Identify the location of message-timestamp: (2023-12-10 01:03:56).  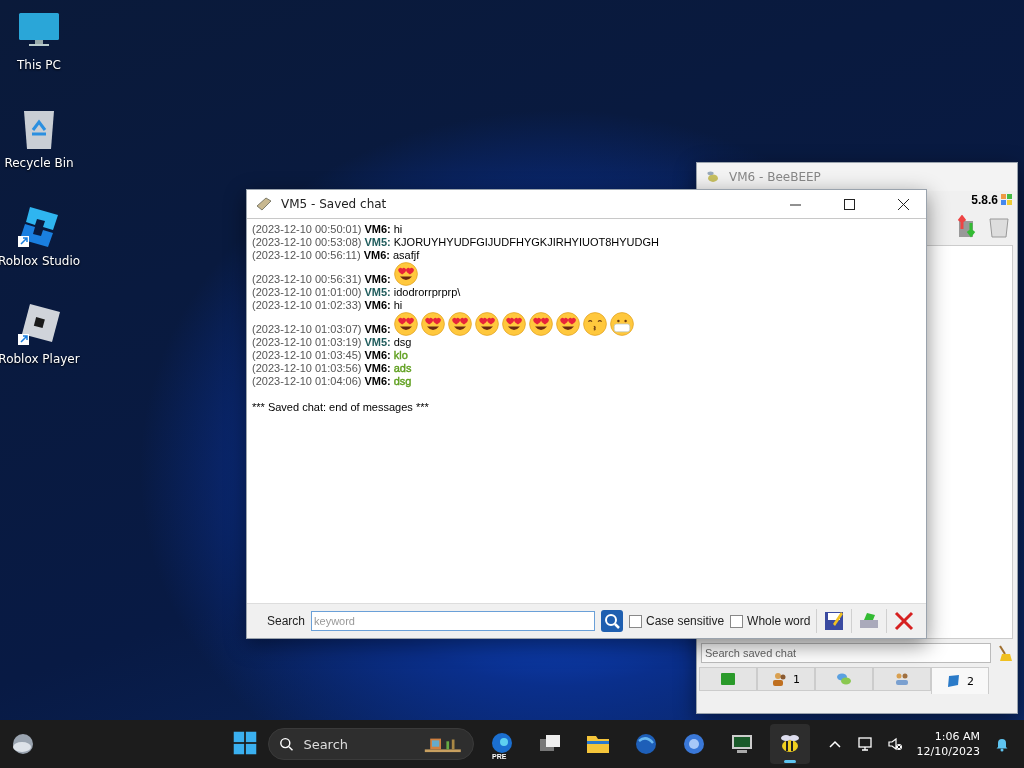
(307, 368).